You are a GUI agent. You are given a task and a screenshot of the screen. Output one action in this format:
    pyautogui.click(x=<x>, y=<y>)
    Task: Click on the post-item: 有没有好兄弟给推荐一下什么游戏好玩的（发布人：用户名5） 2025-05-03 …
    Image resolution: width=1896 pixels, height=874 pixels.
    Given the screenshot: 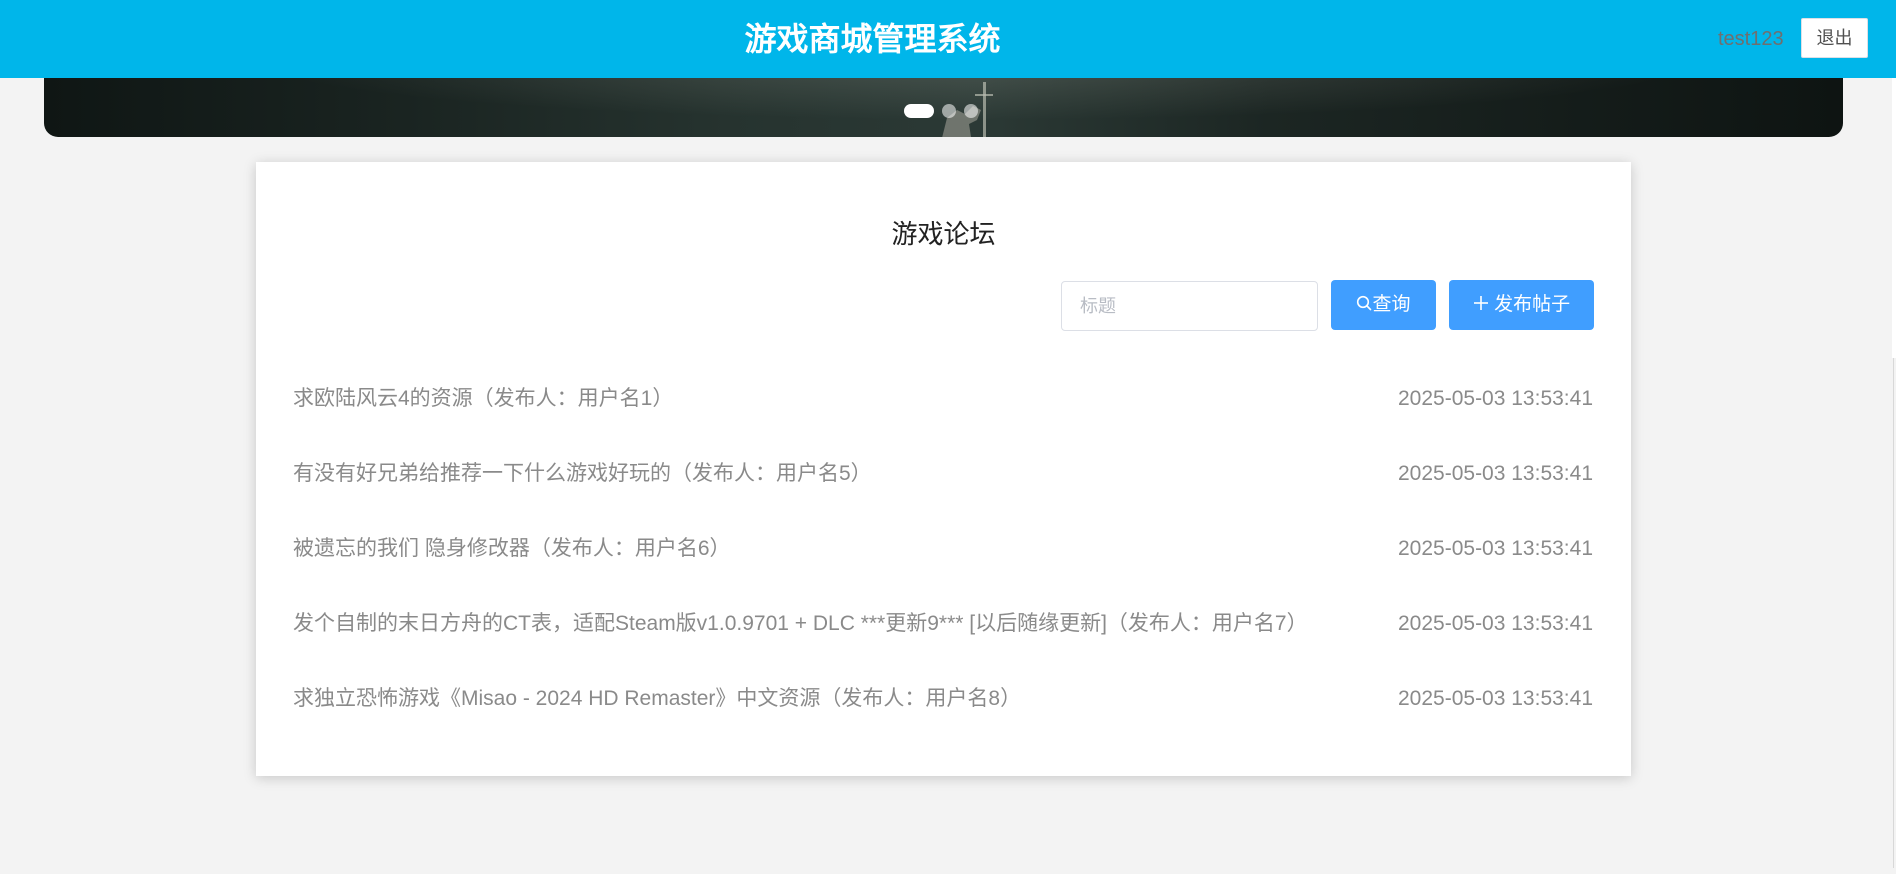 What is the action you would take?
    pyautogui.click(x=943, y=496)
    